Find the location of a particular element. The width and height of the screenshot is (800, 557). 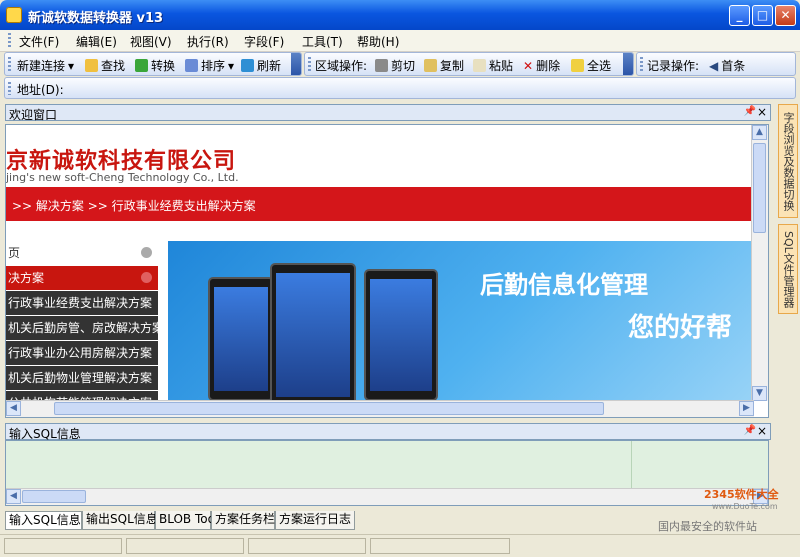

arrow-left-icon: ◀ is located at coordinates (714, 65).